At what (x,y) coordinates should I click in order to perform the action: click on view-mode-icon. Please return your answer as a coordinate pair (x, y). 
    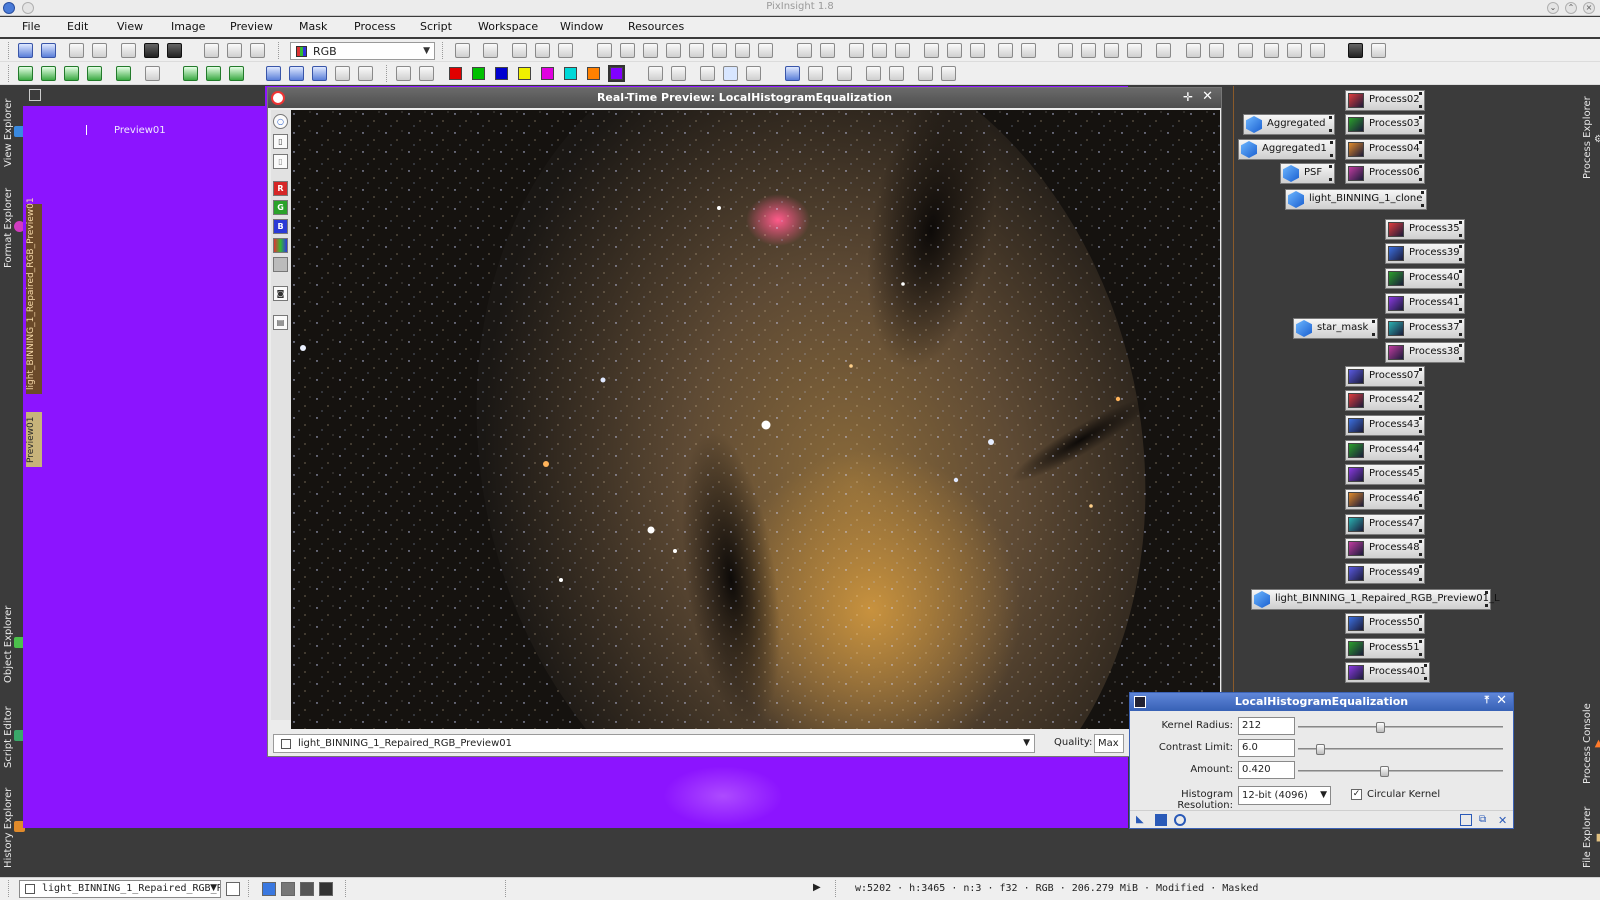
    Looking at the image, I should click on (233, 889).